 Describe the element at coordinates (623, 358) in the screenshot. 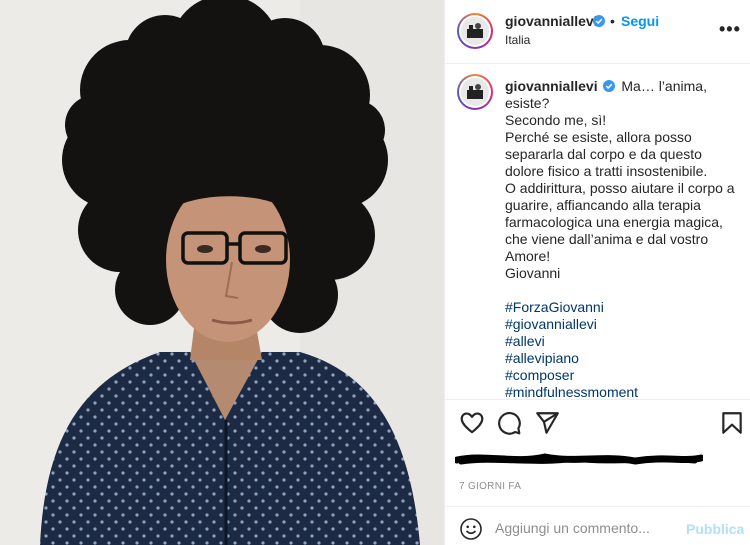

I see `hashtag-link: #allevipiano` at that location.